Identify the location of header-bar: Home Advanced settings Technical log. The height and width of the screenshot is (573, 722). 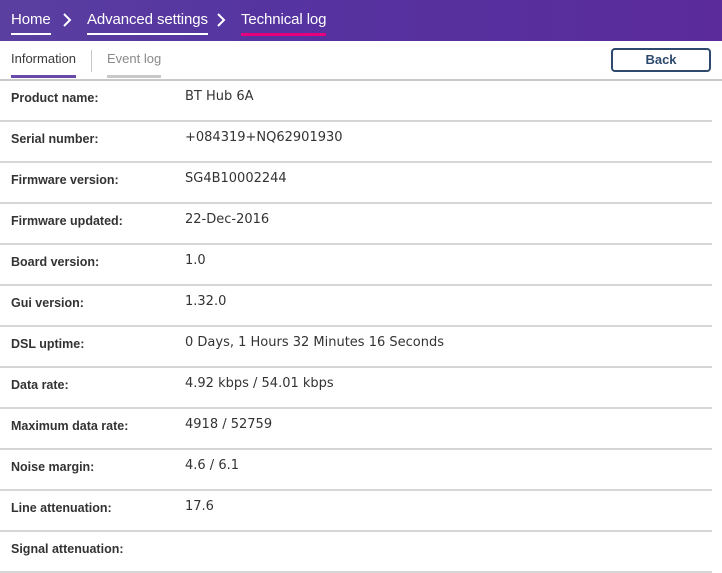
(361, 20).